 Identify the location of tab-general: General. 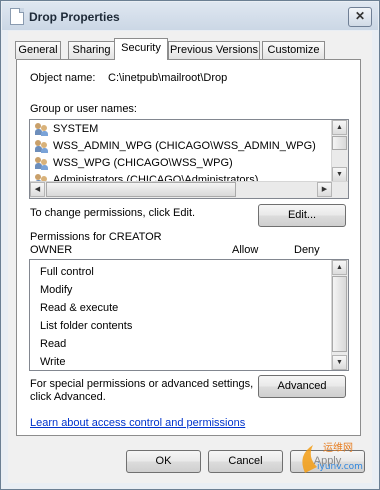
(38, 50).